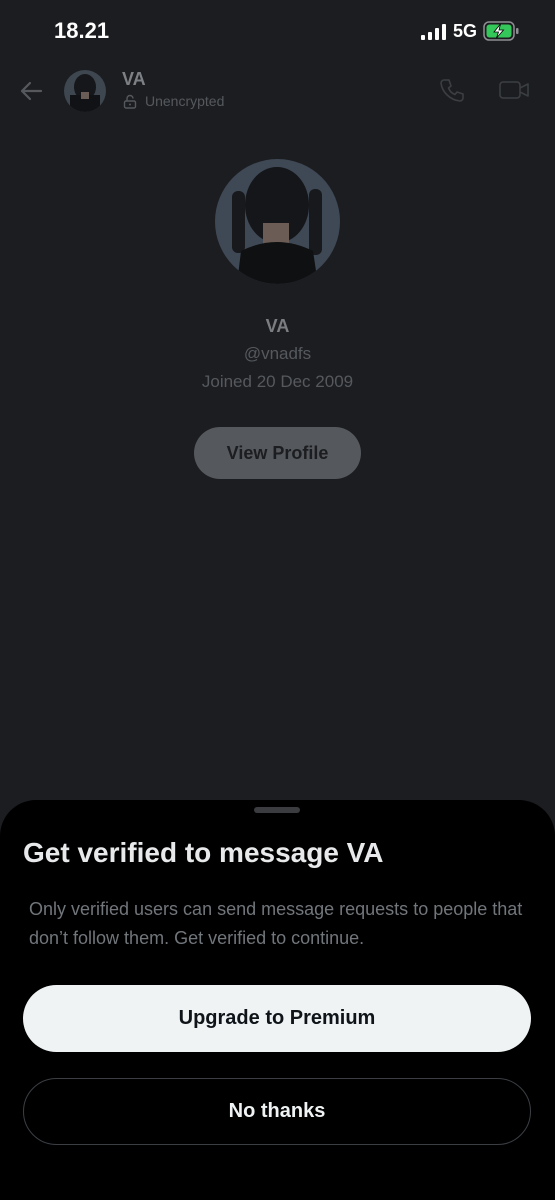 The height and width of the screenshot is (1200, 555). I want to click on no-thanks-button: No thanks, so click(277, 1111).